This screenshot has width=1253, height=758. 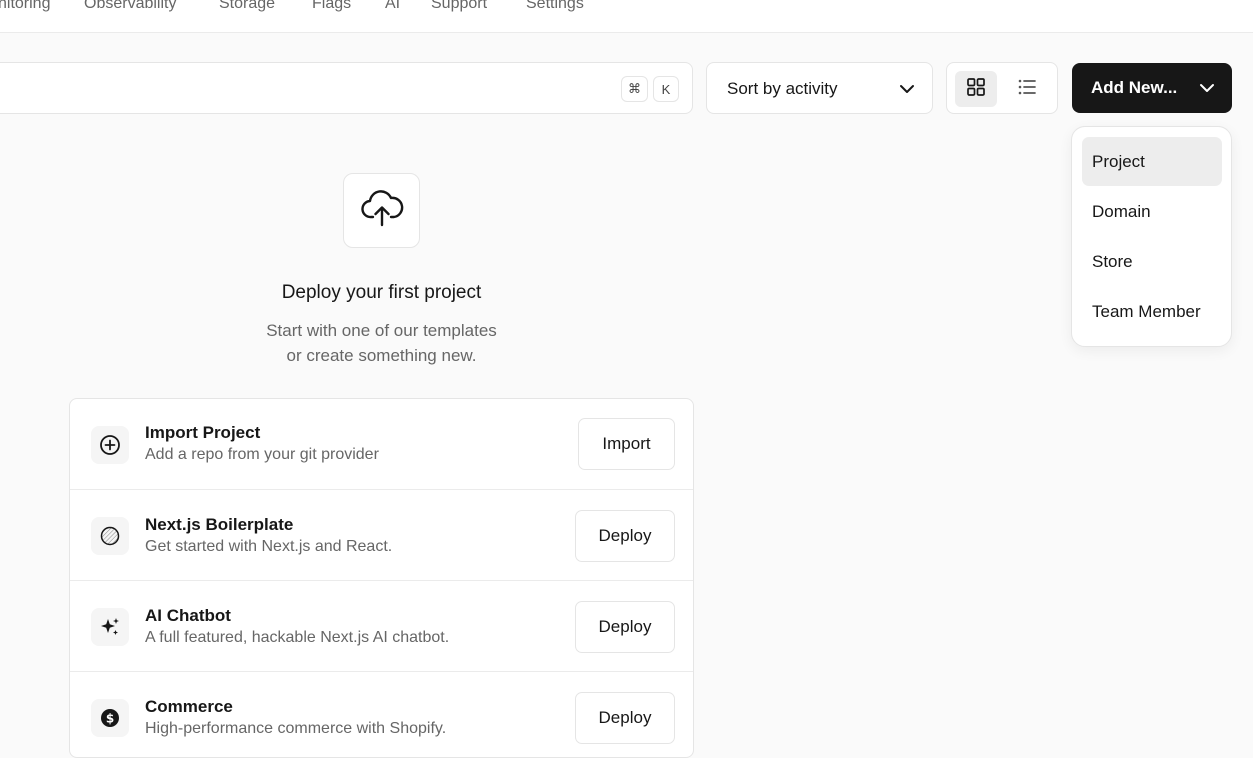 I want to click on shortcut-key-cmd: ⌘, so click(x=634, y=89).